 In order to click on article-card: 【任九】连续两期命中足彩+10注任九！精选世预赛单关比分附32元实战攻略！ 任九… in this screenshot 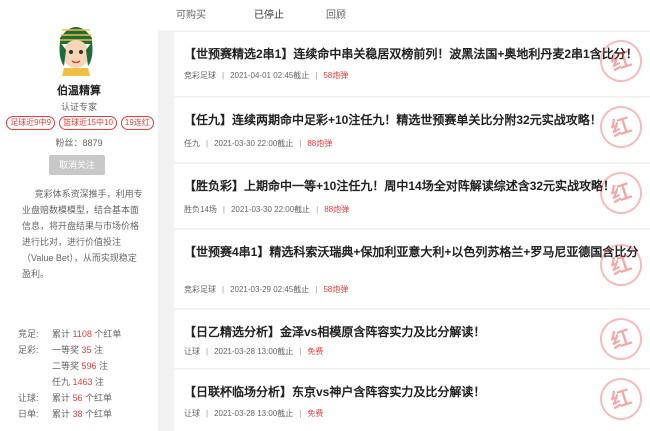, I will do `click(412, 130)`.